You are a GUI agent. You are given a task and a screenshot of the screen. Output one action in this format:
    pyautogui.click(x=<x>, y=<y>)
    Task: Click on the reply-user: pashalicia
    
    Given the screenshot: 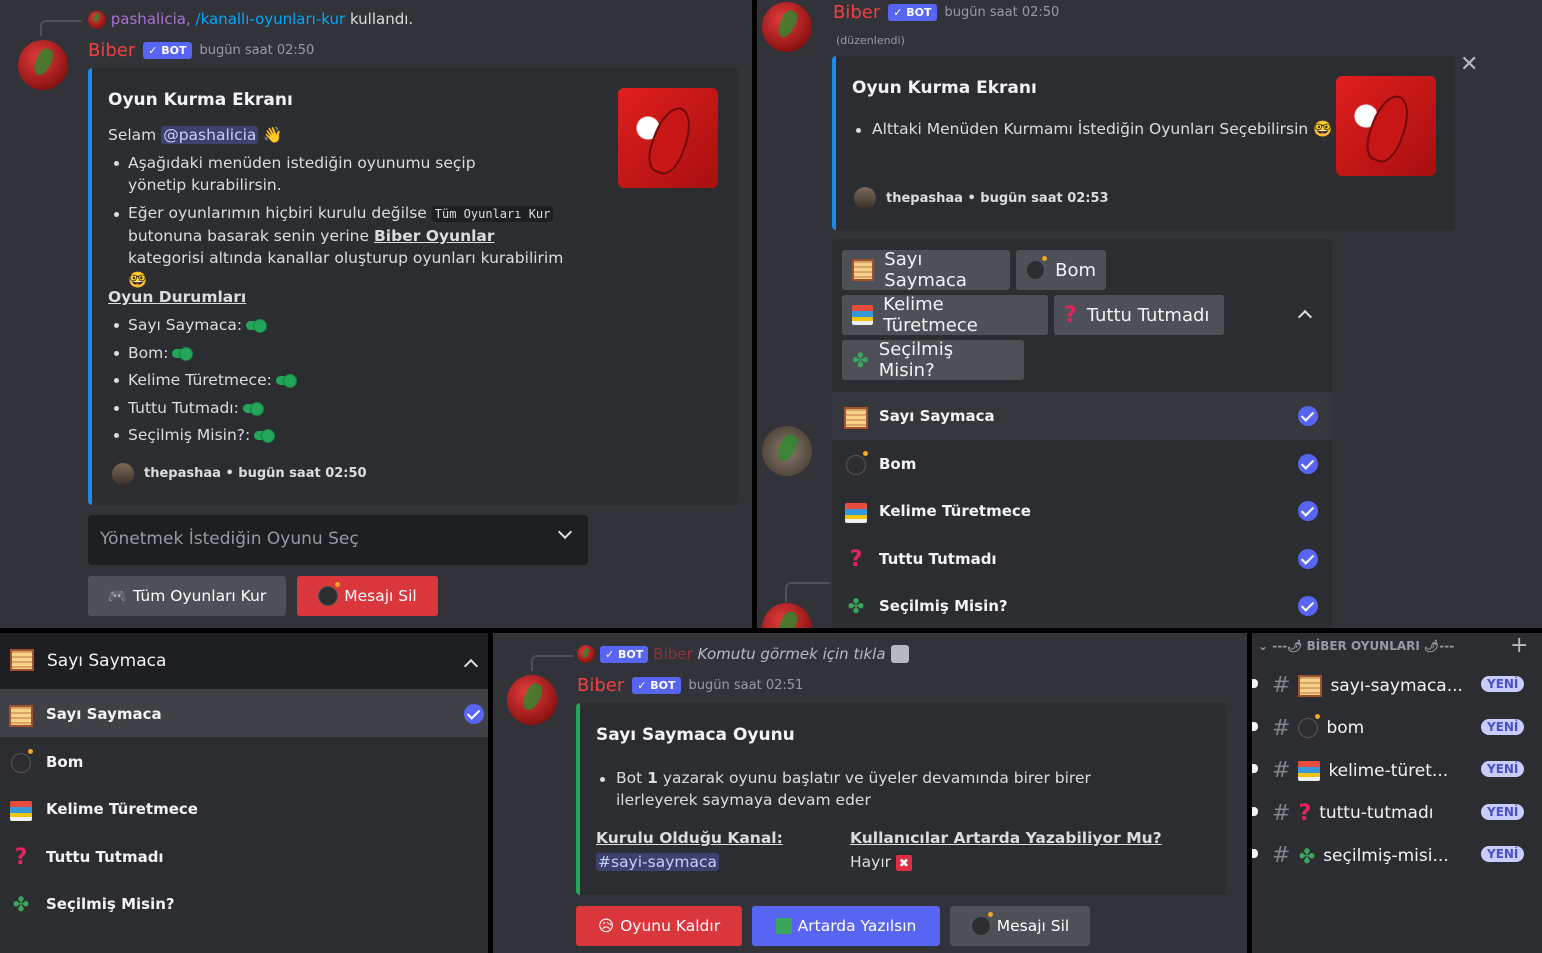 What is the action you would take?
    pyautogui.click(x=148, y=19)
    